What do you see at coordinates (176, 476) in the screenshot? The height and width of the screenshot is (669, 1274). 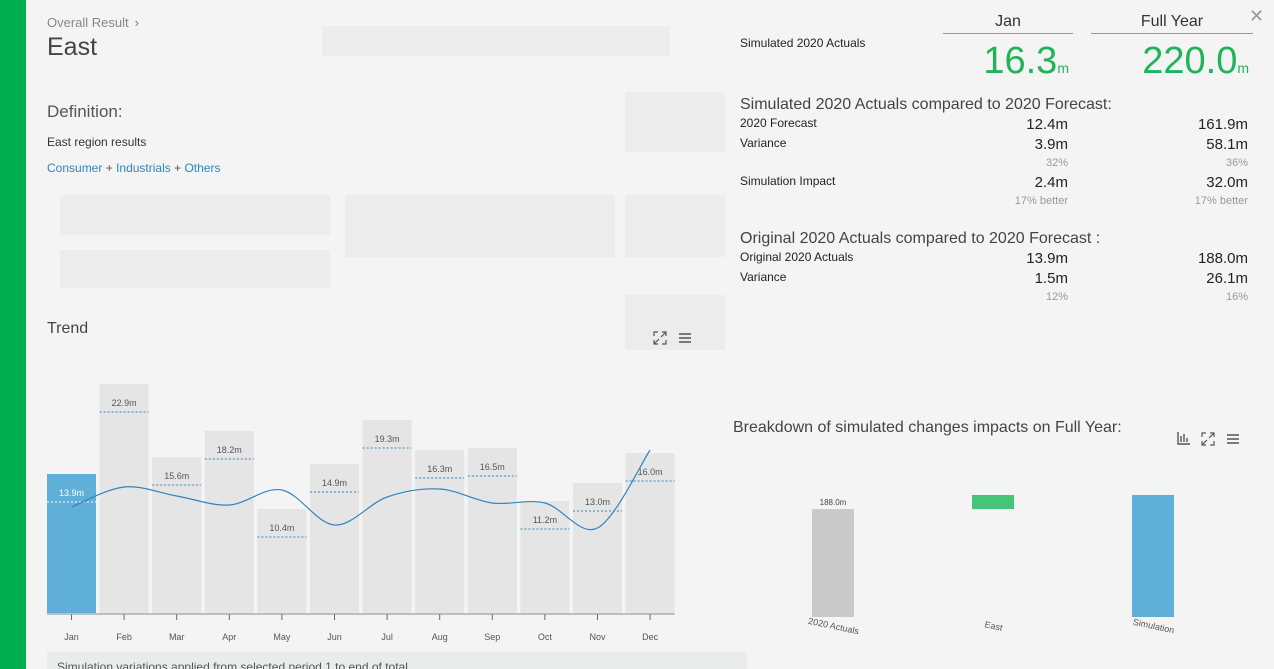 I see `trend-data-label: 15.6m` at bounding box center [176, 476].